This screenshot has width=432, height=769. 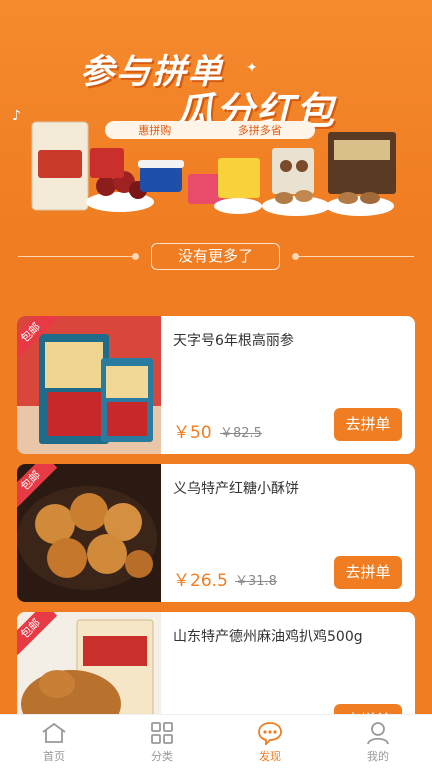 I want to click on sparkle-icon: ♪, so click(x=16, y=116).